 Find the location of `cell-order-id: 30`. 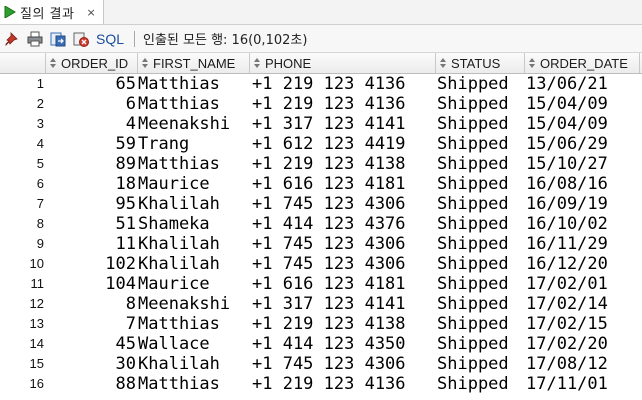

cell-order-id: 30 is located at coordinates (92, 364).